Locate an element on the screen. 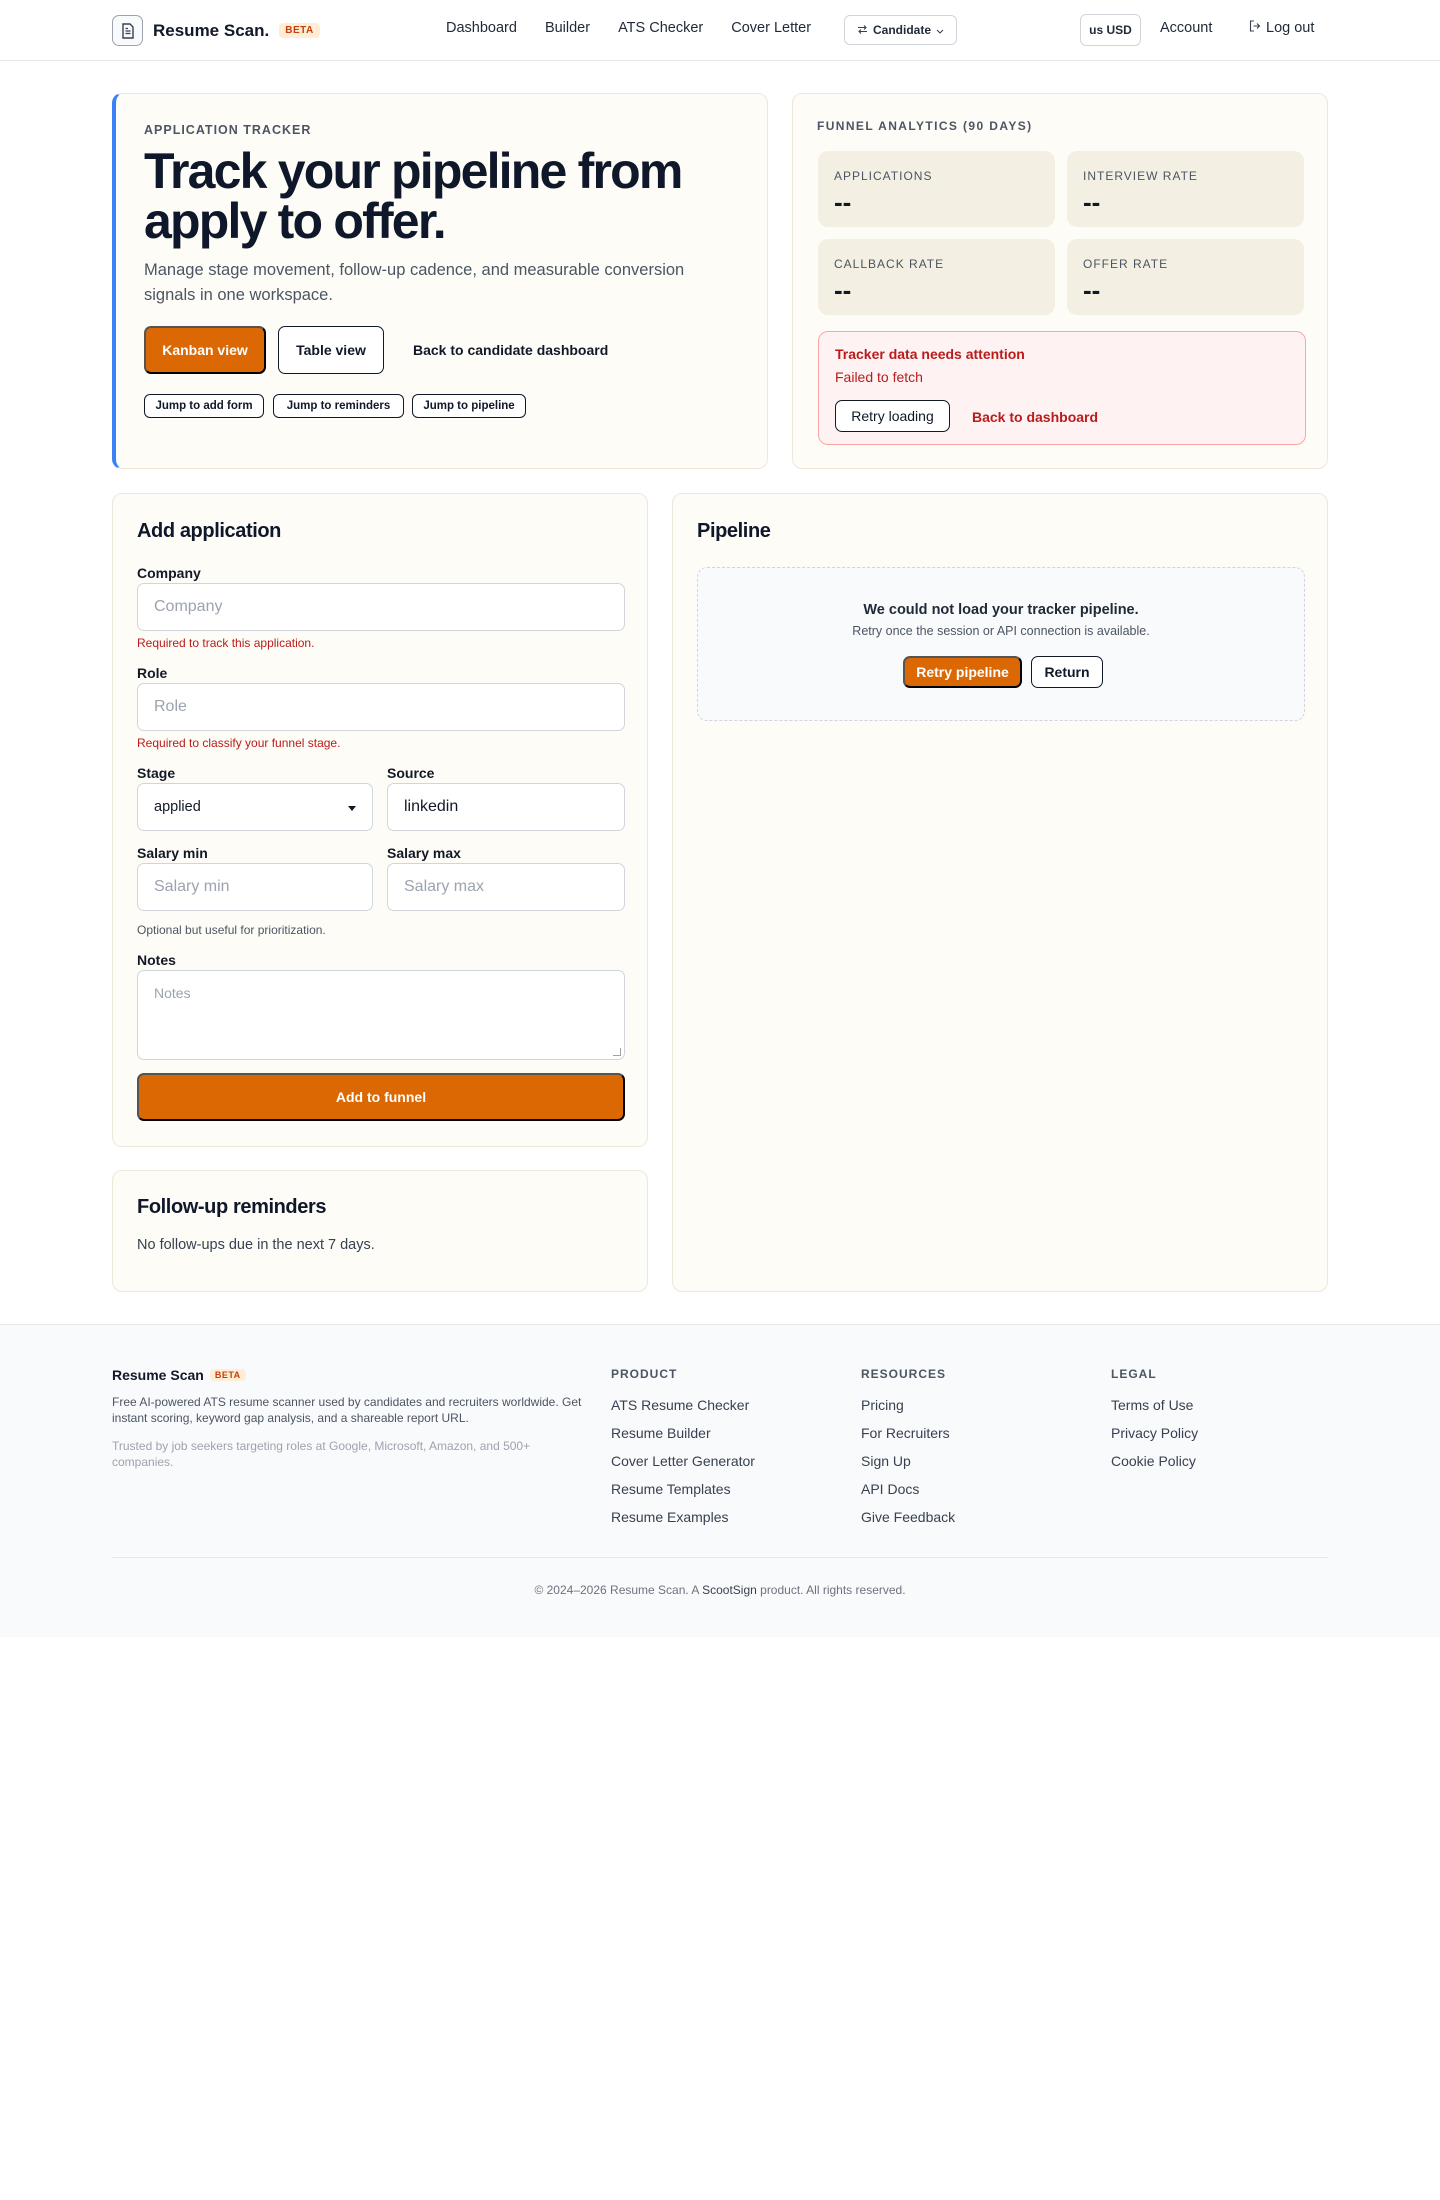 This screenshot has height=2200, width=1440. company-input: Company is located at coordinates (381, 607).